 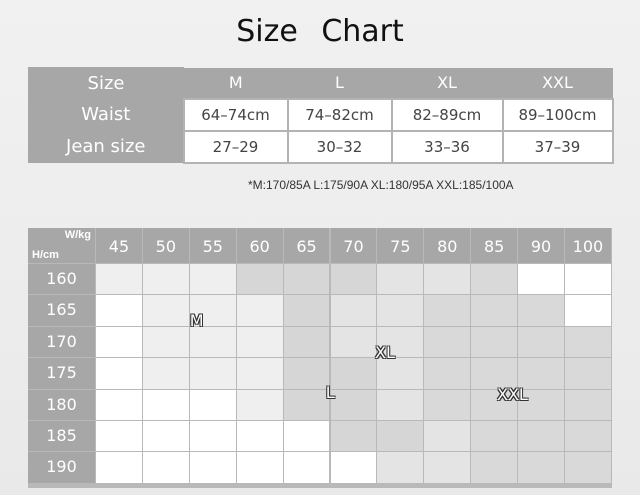 I want to click on weight-header: 45, so click(x=119, y=245).